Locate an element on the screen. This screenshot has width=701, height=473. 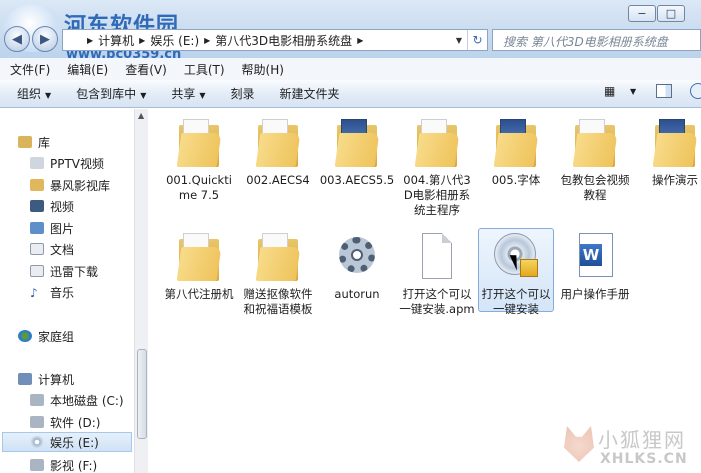
share-button: 共享 ▼ is located at coordinates (183, 93).